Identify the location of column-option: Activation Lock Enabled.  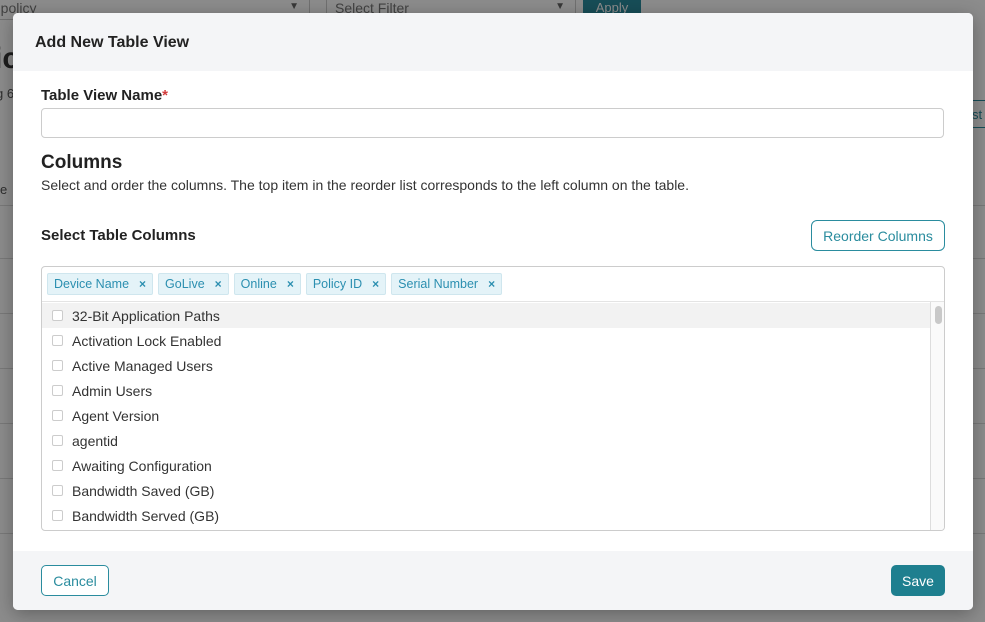
(486, 340).